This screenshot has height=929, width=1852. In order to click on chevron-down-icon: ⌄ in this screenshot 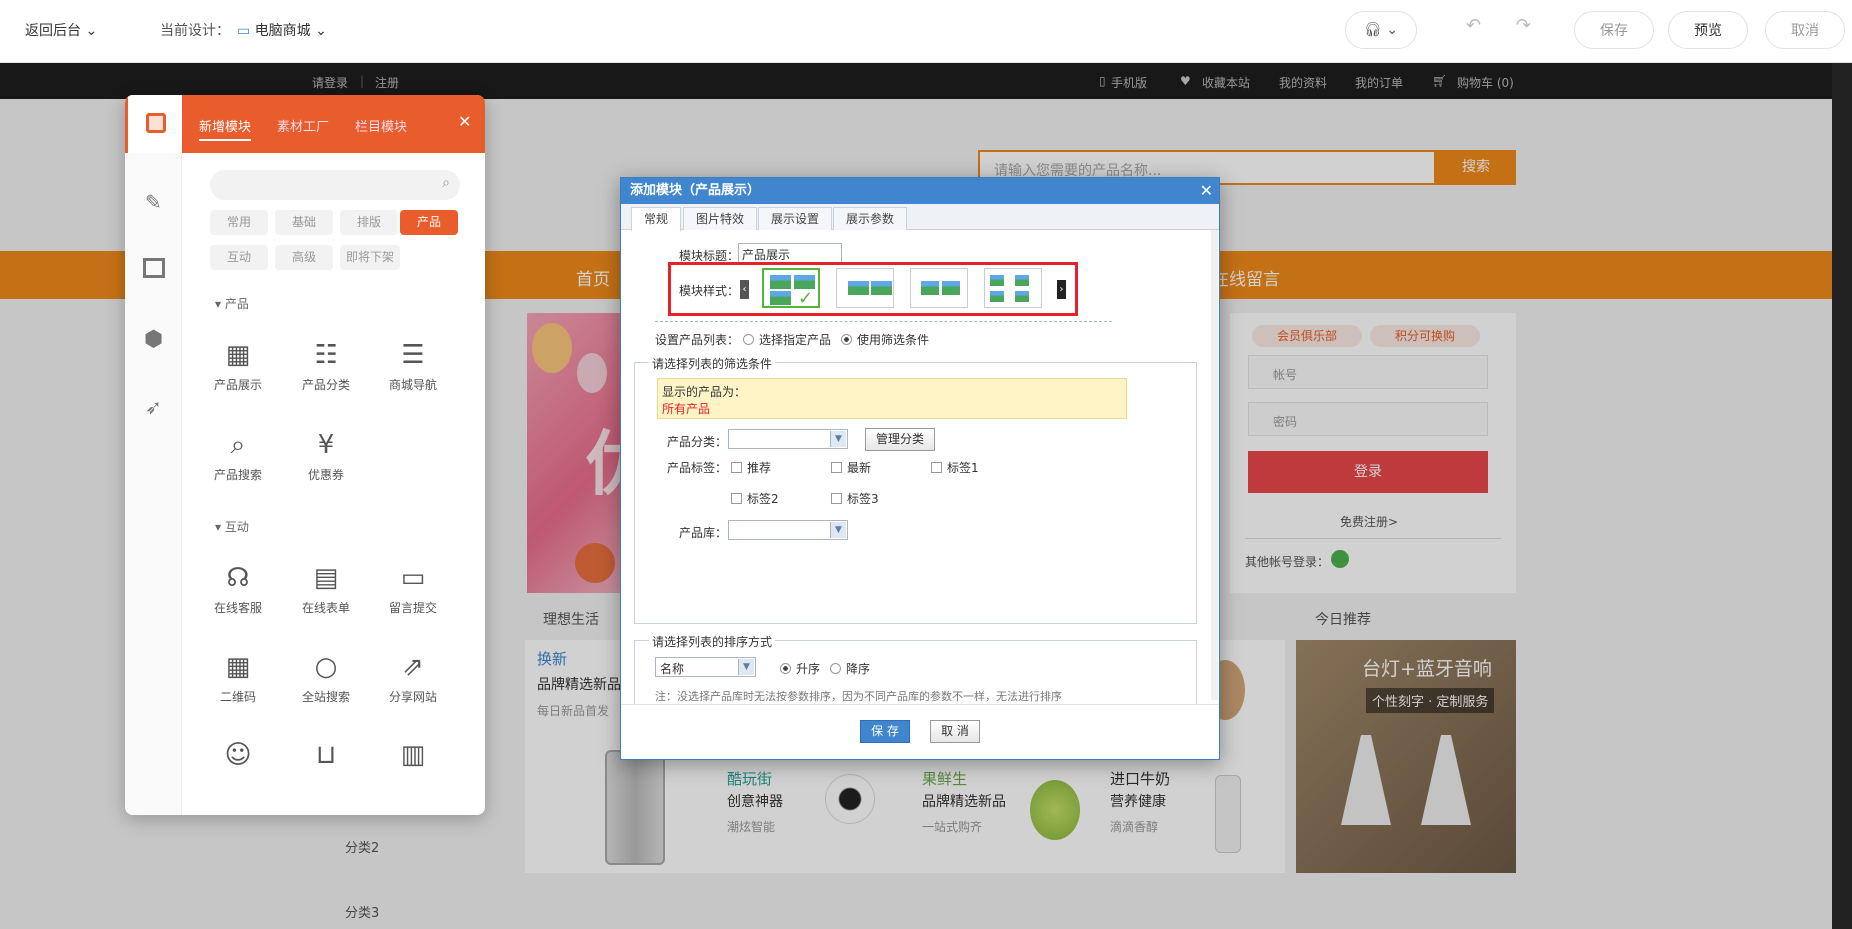, I will do `click(91, 31)`.